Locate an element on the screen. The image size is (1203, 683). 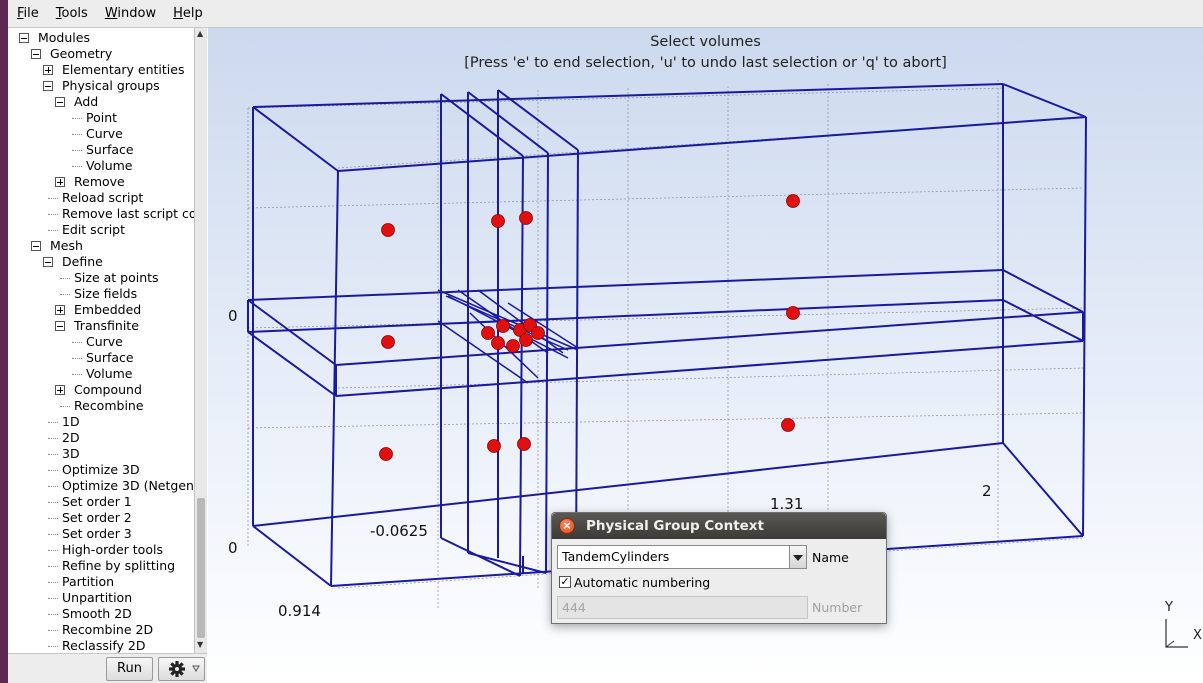
menu-help: Help is located at coordinates (187, 13).